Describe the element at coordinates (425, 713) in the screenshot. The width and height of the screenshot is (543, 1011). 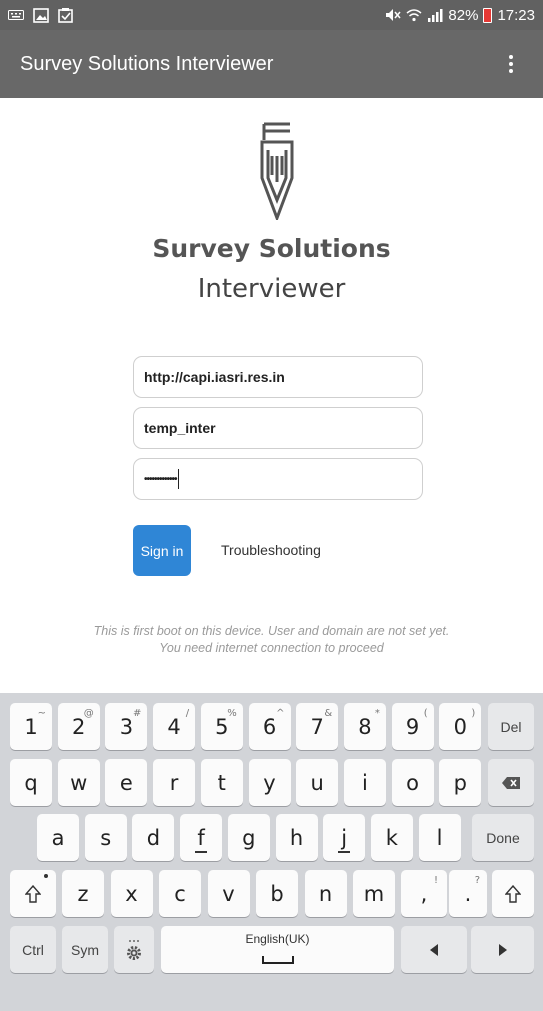
I see `key-9-sup: (` at that location.